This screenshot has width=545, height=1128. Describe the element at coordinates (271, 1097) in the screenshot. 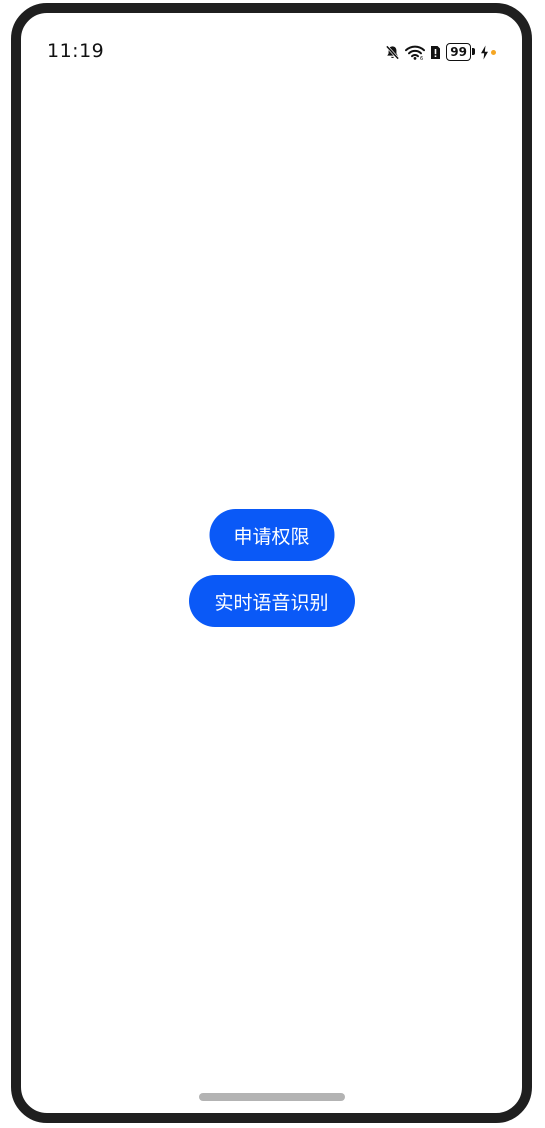

I see `home-indicator` at that location.